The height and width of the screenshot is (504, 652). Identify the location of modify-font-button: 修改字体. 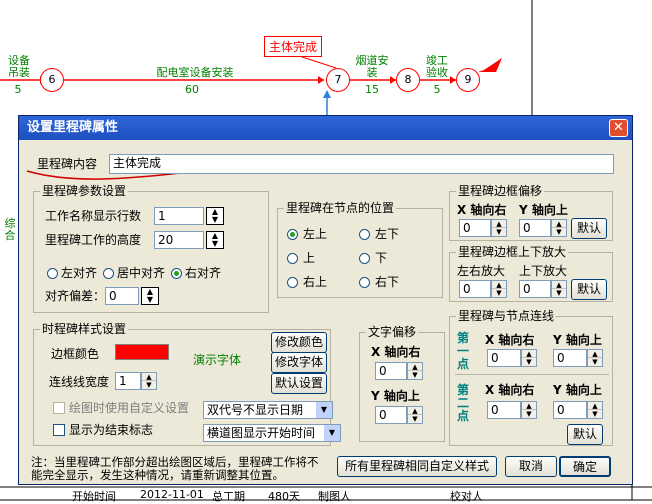
(299, 362).